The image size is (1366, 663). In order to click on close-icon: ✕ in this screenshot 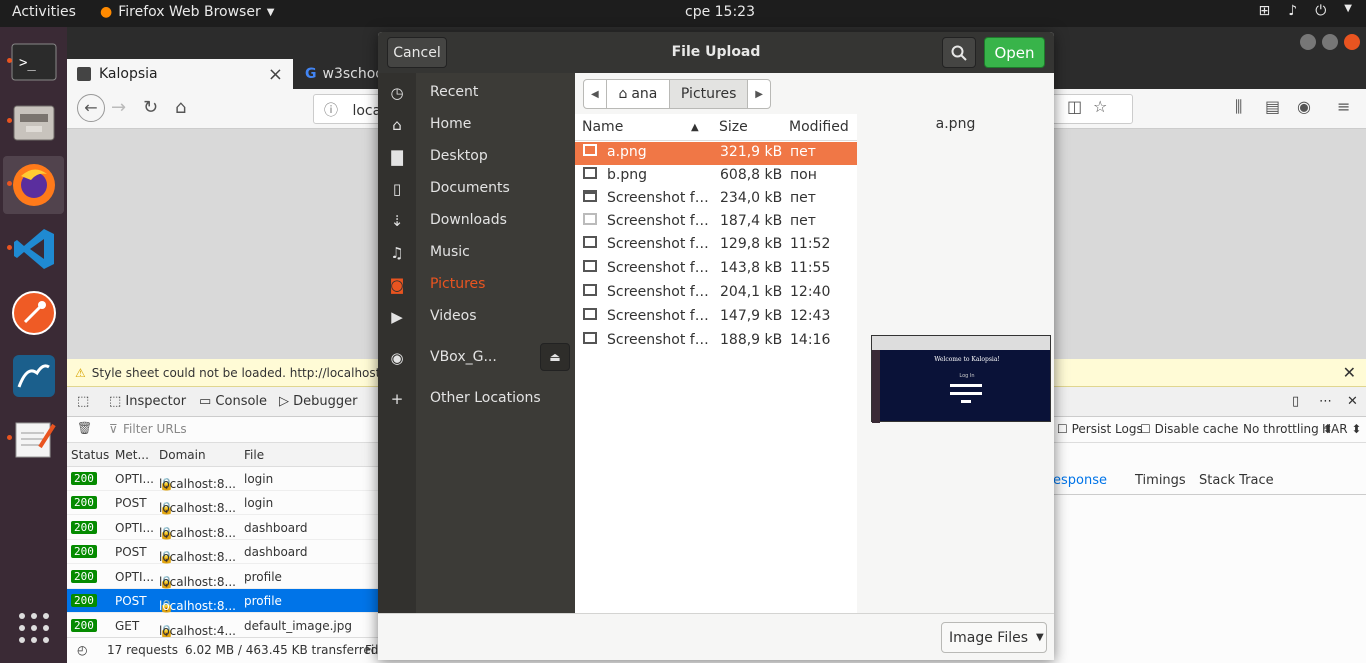, I will do `click(1349, 372)`.